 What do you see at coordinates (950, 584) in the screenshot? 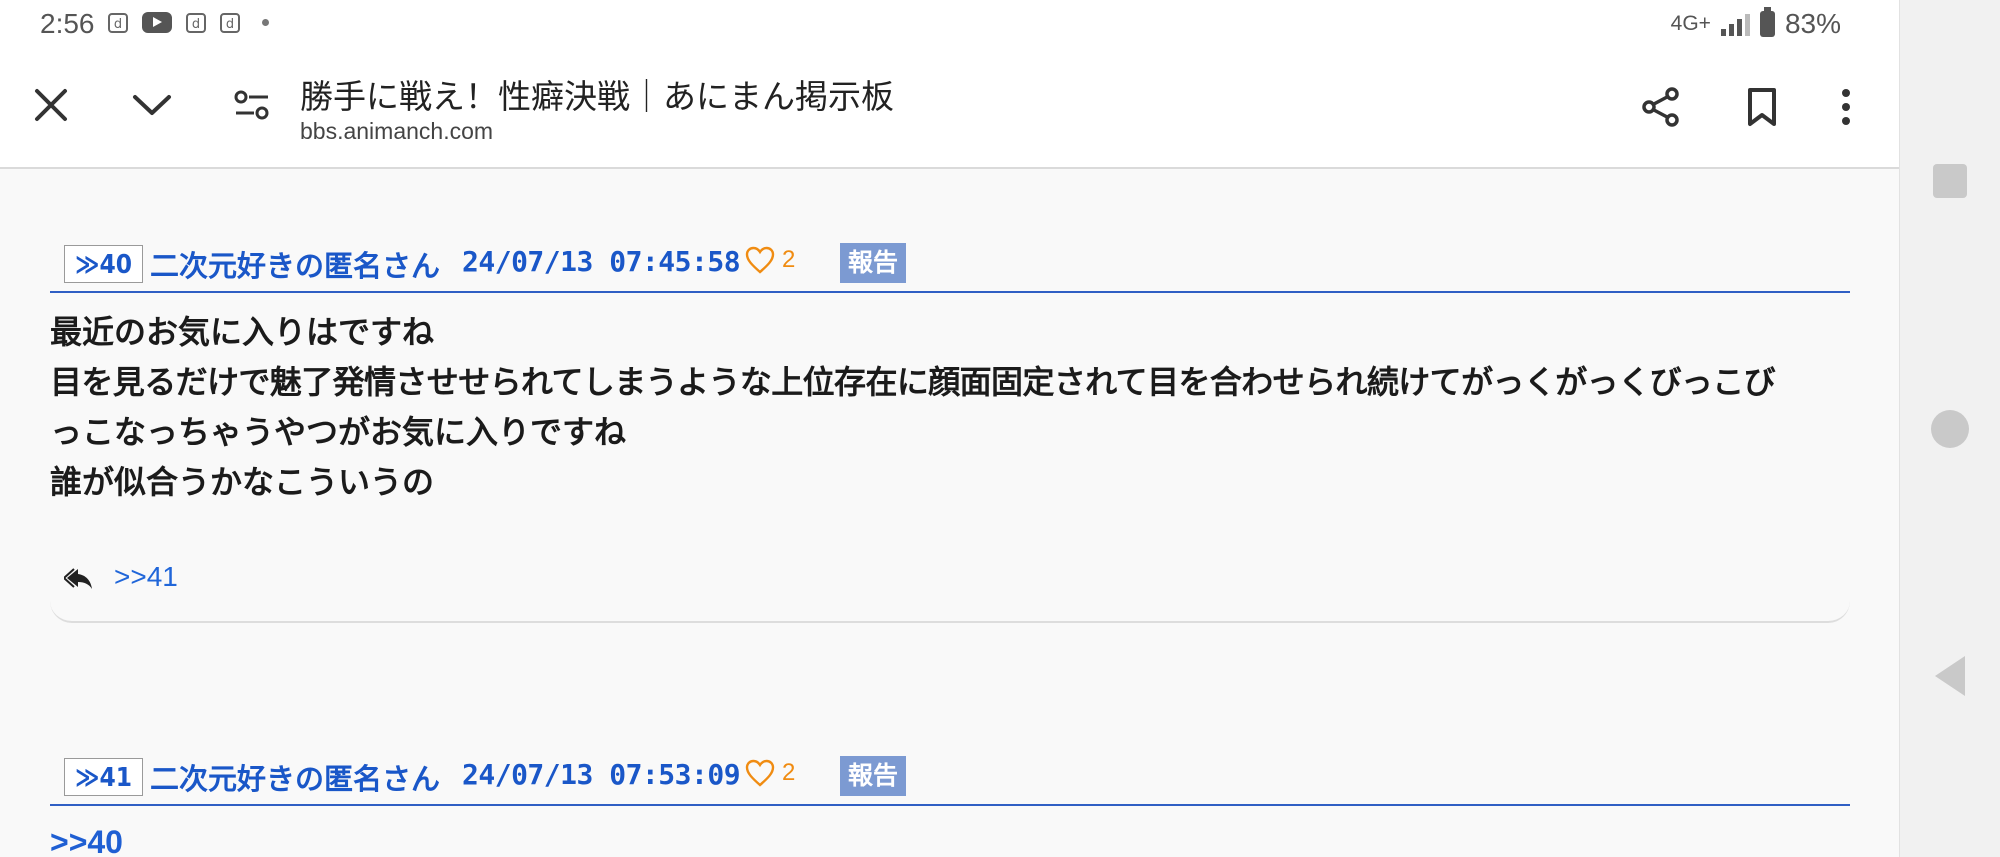
I see `post-footer: >>41` at bounding box center [950, 584].